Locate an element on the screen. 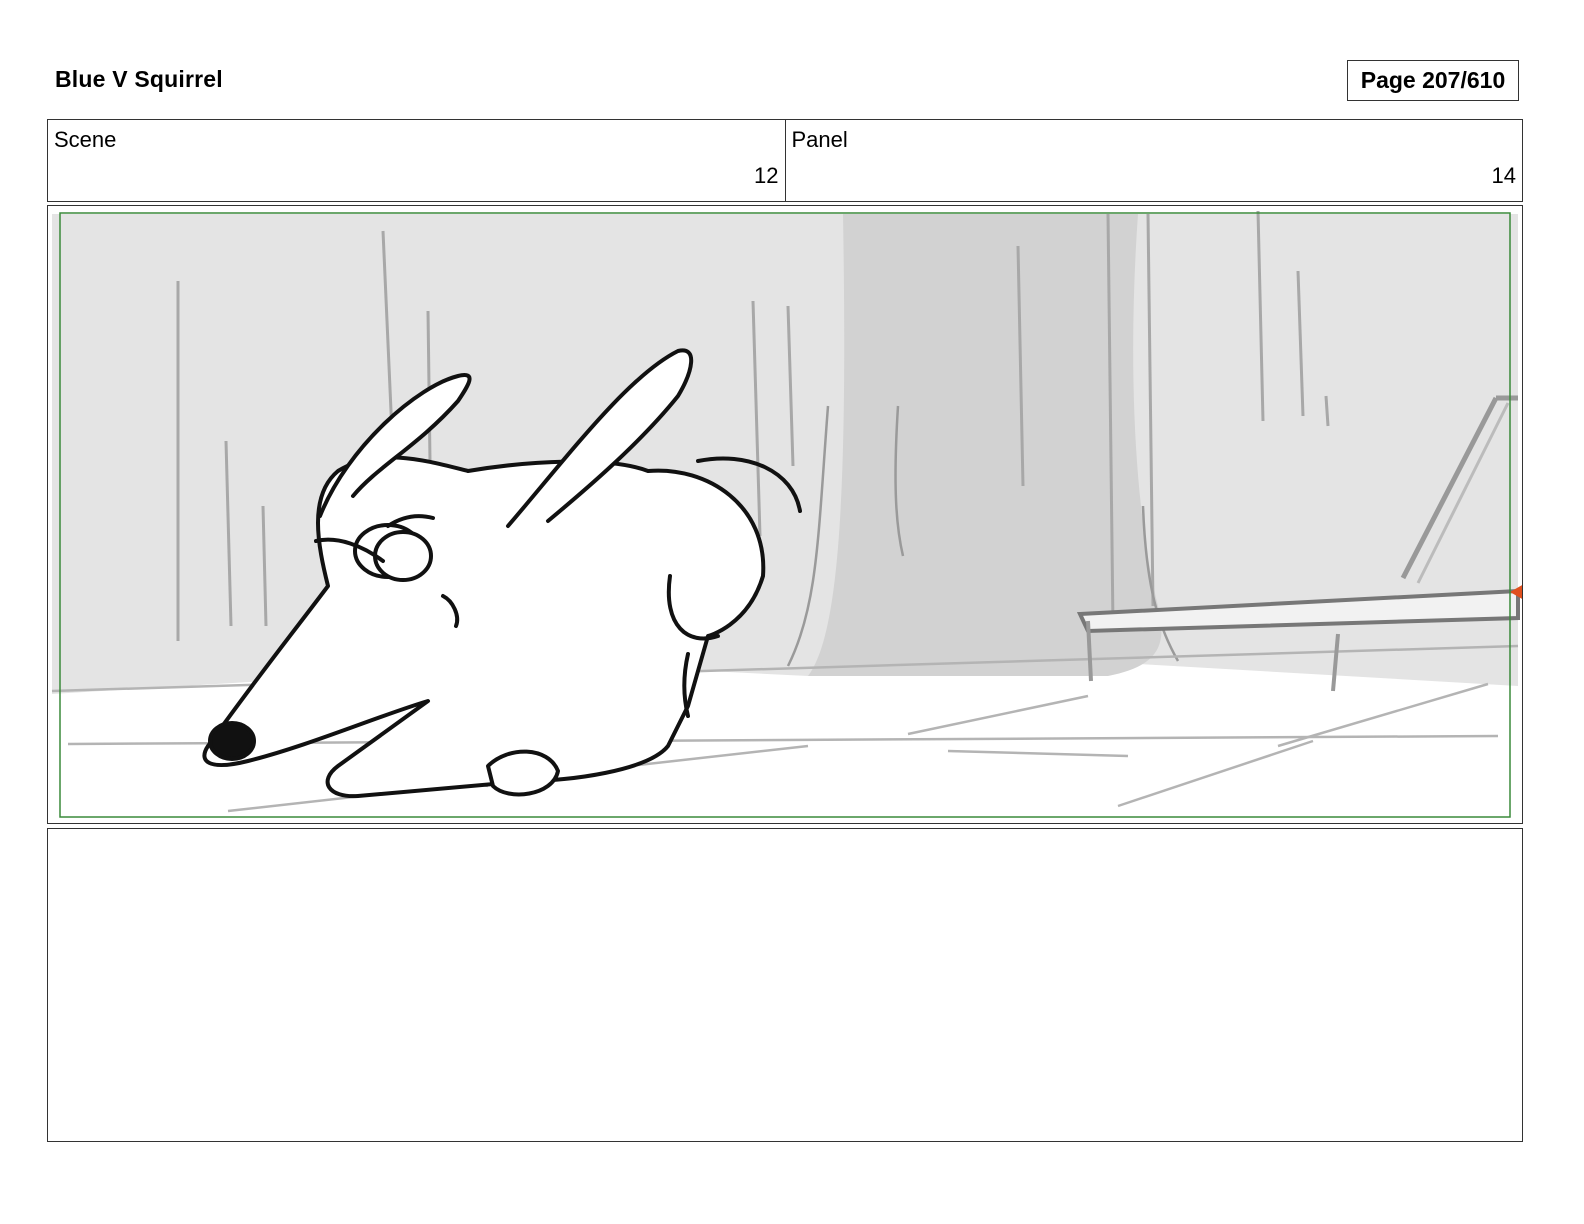  scene-cell: Scene 12 is located at coordinates (416, 160).